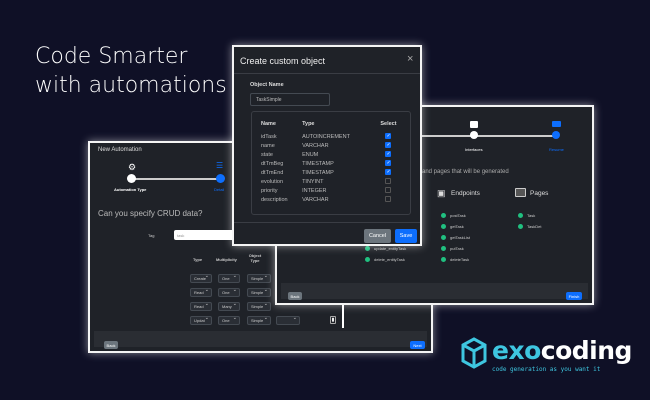  What do you see at coordinates (314, 190) in the screenshot?
I see `field-type: INTEGER` at bounding box center [314, 190].